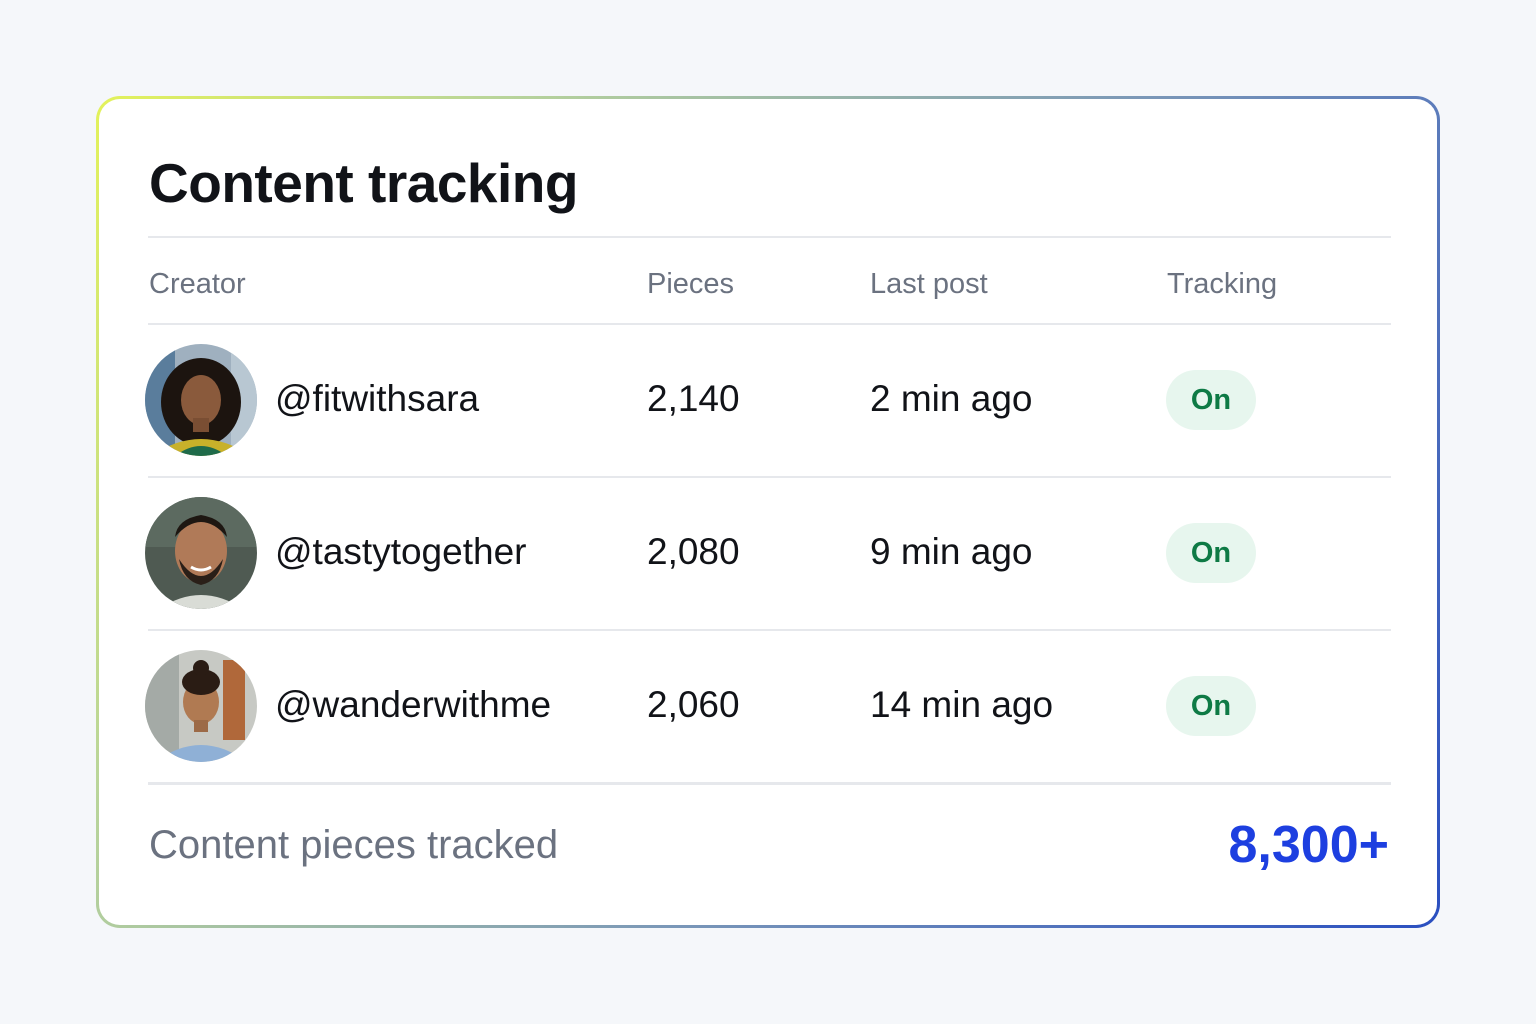  I want to click on footer-divider, so click(769, 783).